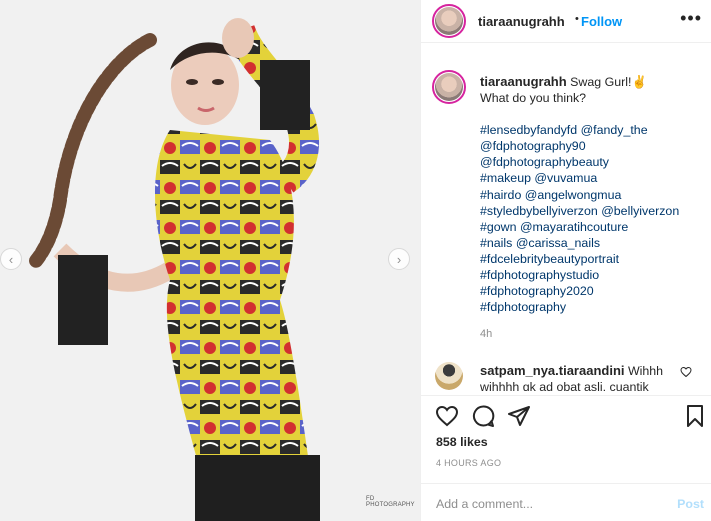 Image resolution: width=711 pixels, height=521 pixels. What do you see at coordinates (390, 502) in the screenshot?
I see `watermark: FD PHOTOGRAPHY` at bounding box center [390, 502].